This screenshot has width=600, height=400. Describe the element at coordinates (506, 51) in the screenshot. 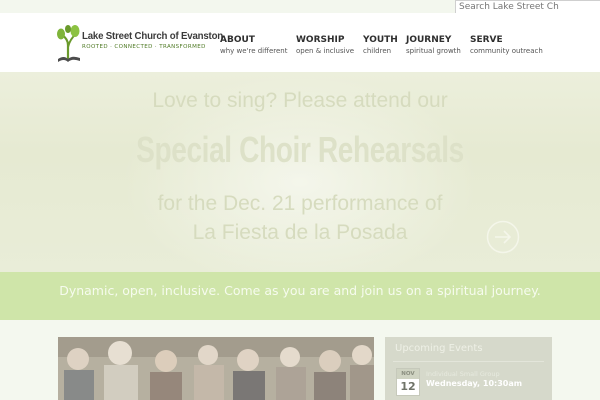

I see `nav-subtitle: community outreach` at that location.